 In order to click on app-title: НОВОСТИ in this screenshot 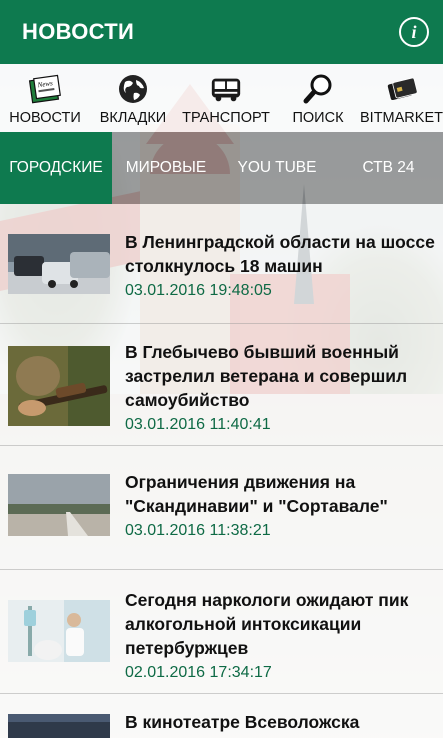, I will do `click(78, 31)`.